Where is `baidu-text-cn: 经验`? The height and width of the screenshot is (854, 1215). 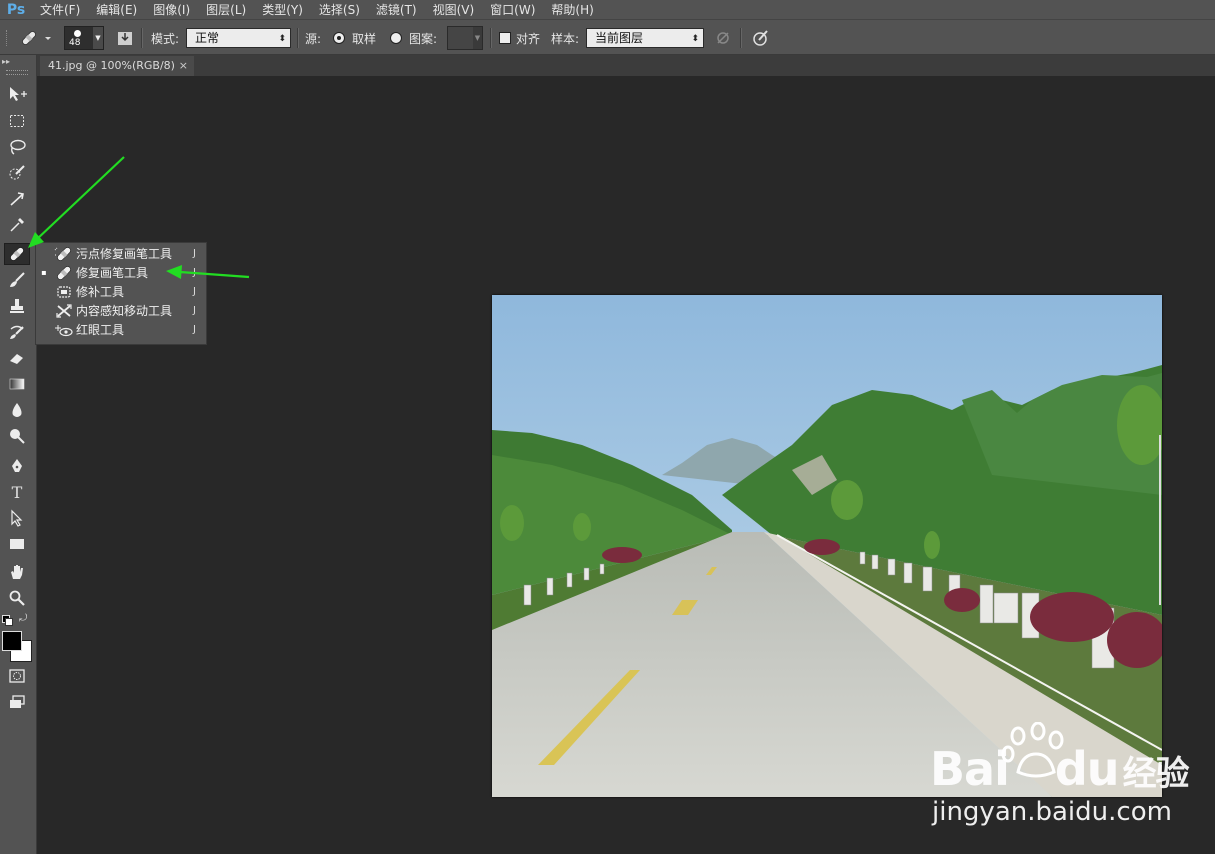
baidu-text-cn: 经验 is located at coordinates (1156, 774).